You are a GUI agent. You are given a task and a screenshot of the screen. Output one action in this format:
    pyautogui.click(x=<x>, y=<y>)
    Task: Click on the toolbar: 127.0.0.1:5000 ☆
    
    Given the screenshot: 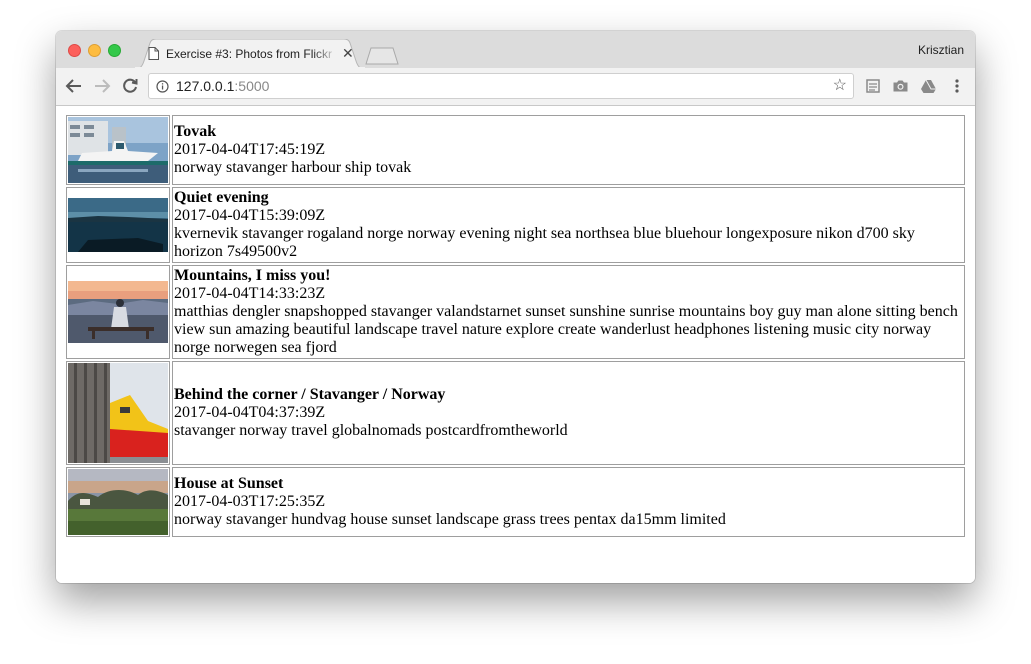 What is the action you would take?
    pyautogui.click(x=515, y=87)
    